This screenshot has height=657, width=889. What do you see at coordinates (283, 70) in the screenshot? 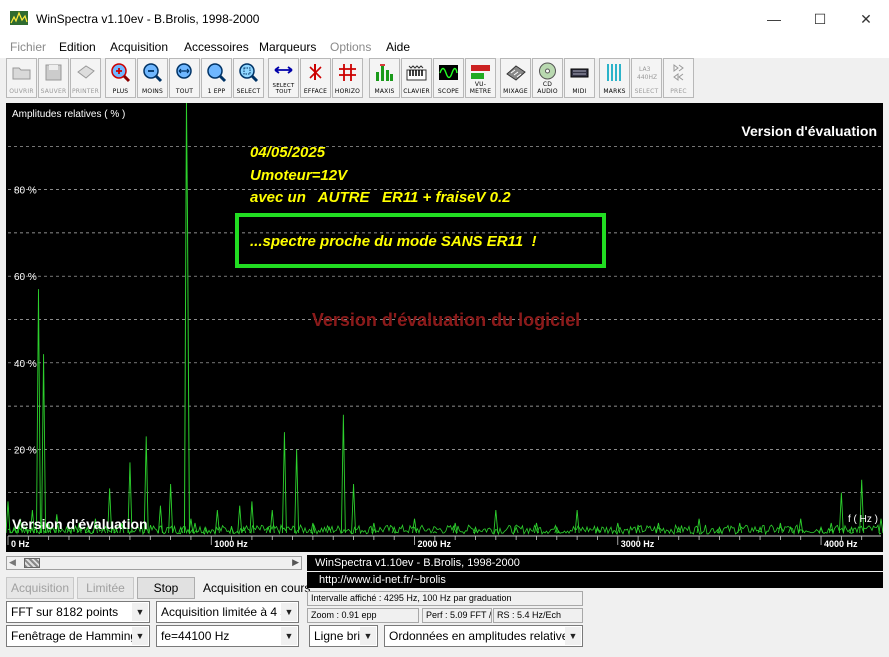
I see `select-all-arrows-icon` at bounding box center [283, 70].